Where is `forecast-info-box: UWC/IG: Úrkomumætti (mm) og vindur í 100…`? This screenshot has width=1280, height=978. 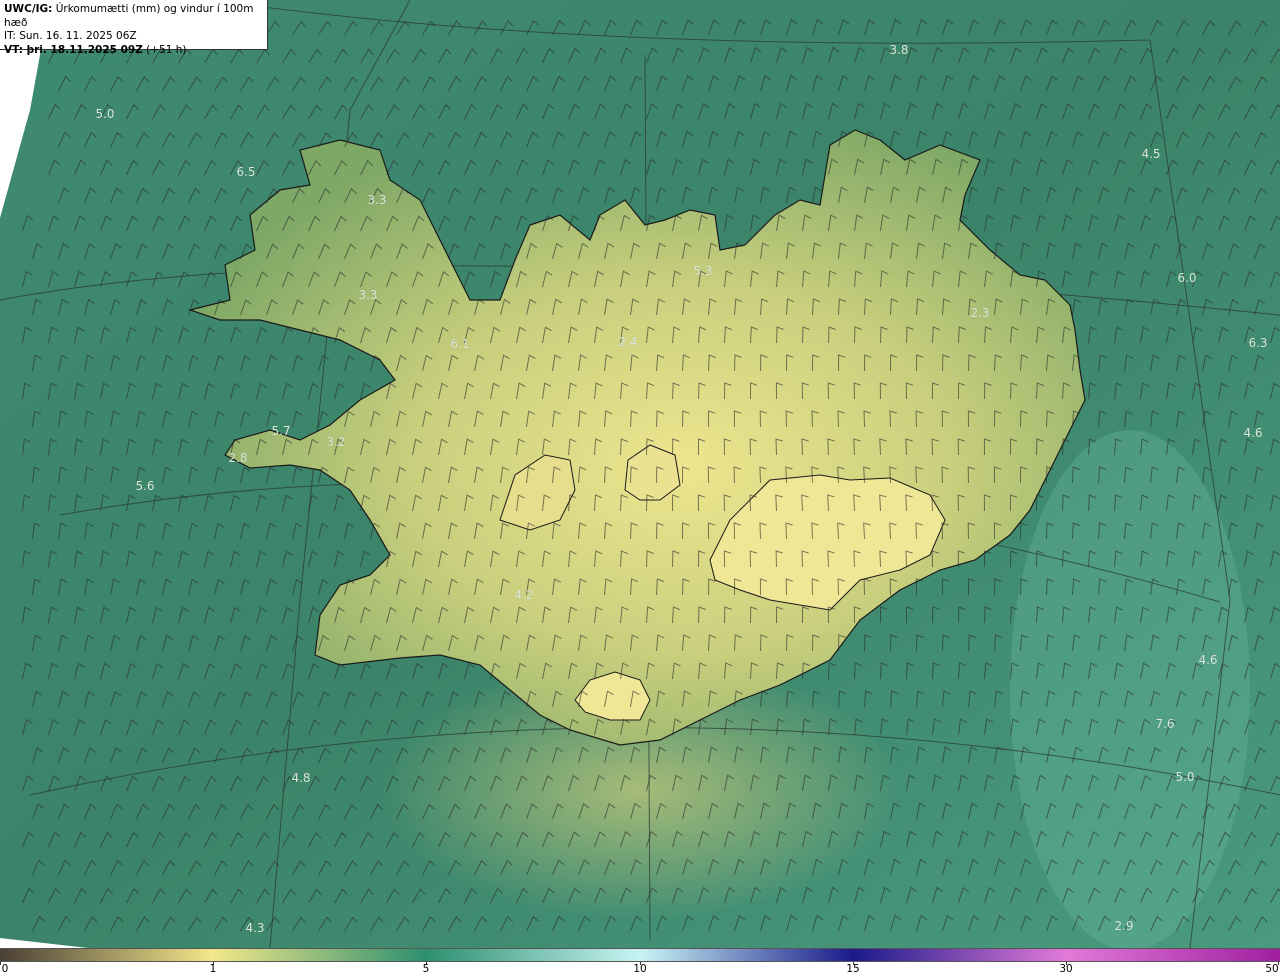 forecast-info-box: UWC/IG: Úrkomumætti (mm) og vindur í 100… is located at coordinates (134, 28).